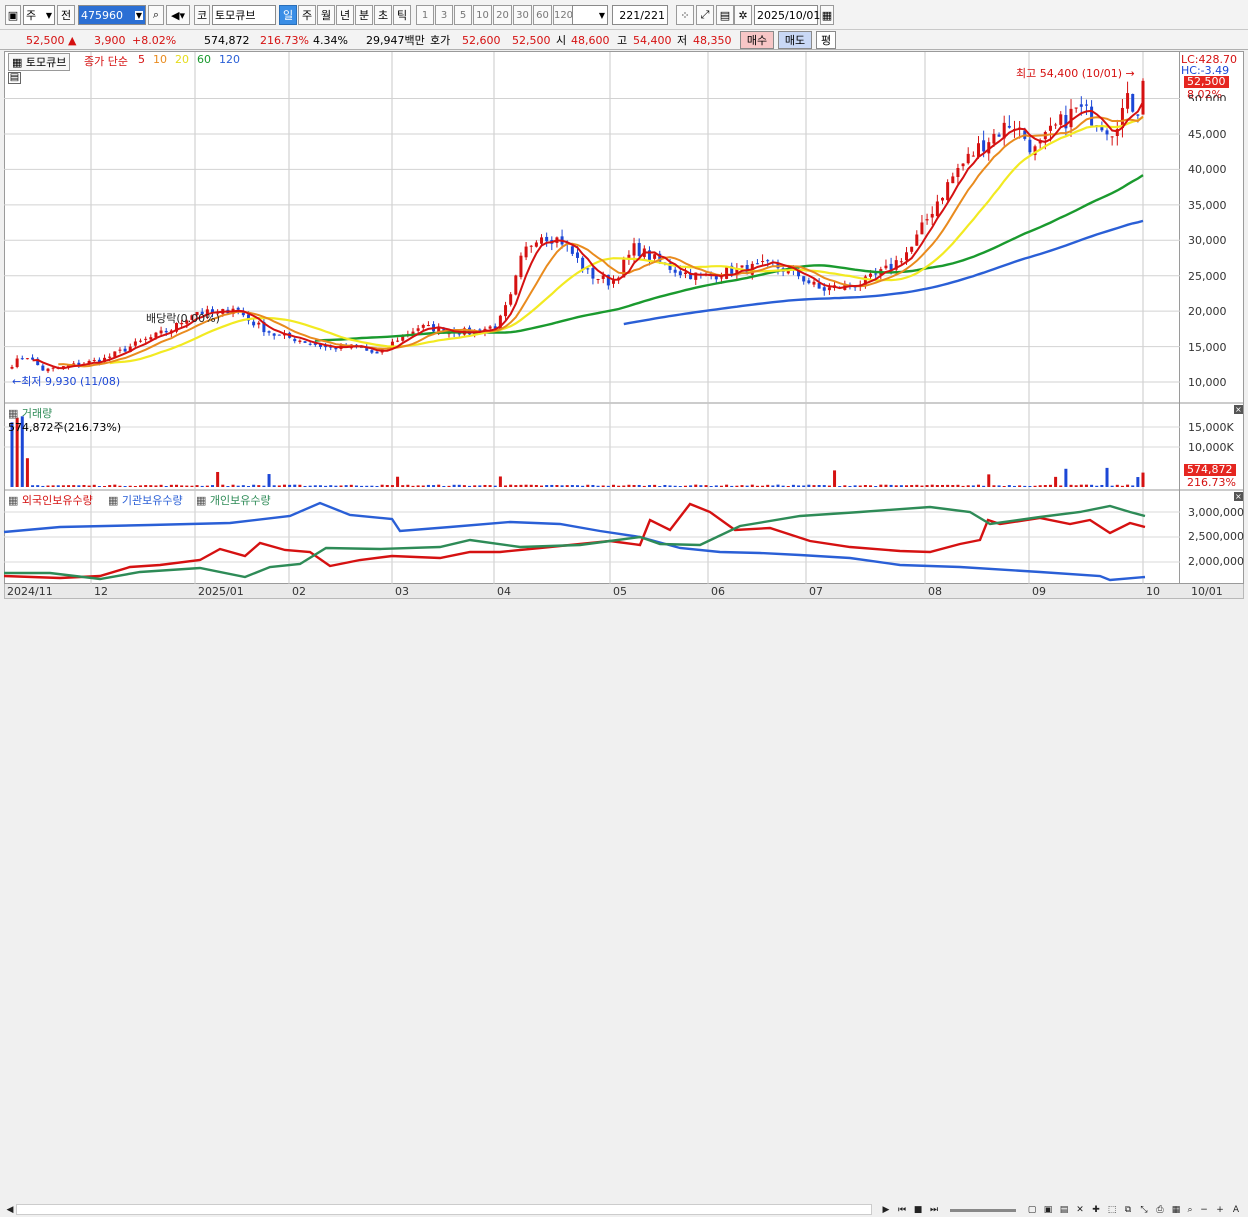 This screenshot has width=1248, height=1217. What do you see at coordinates (57, 500) in the screenshot?
I see `holding-legend-label: 외국인보유수량` at bounding box center [57, 500].